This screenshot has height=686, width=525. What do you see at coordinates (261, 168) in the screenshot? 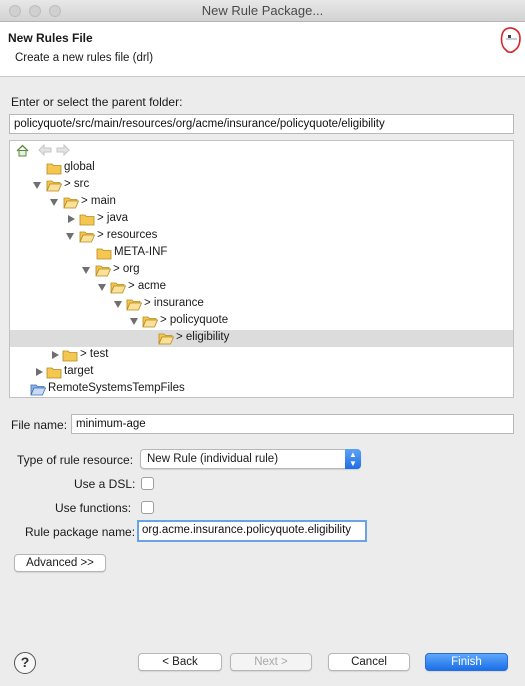
I see `tree-item-global: global` at bounding box center [261, 168].